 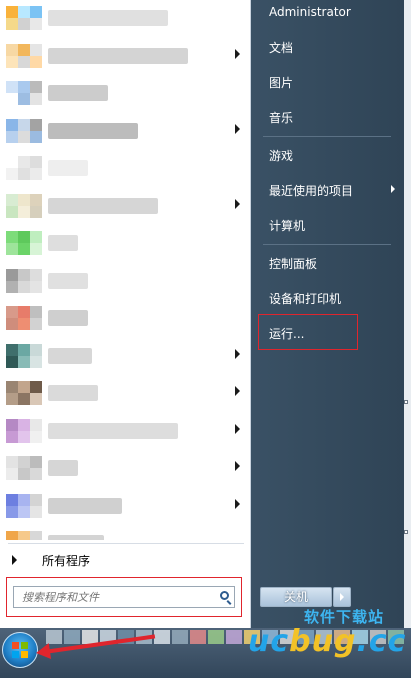 I want to click on search-input, so click(x=124, y=597).